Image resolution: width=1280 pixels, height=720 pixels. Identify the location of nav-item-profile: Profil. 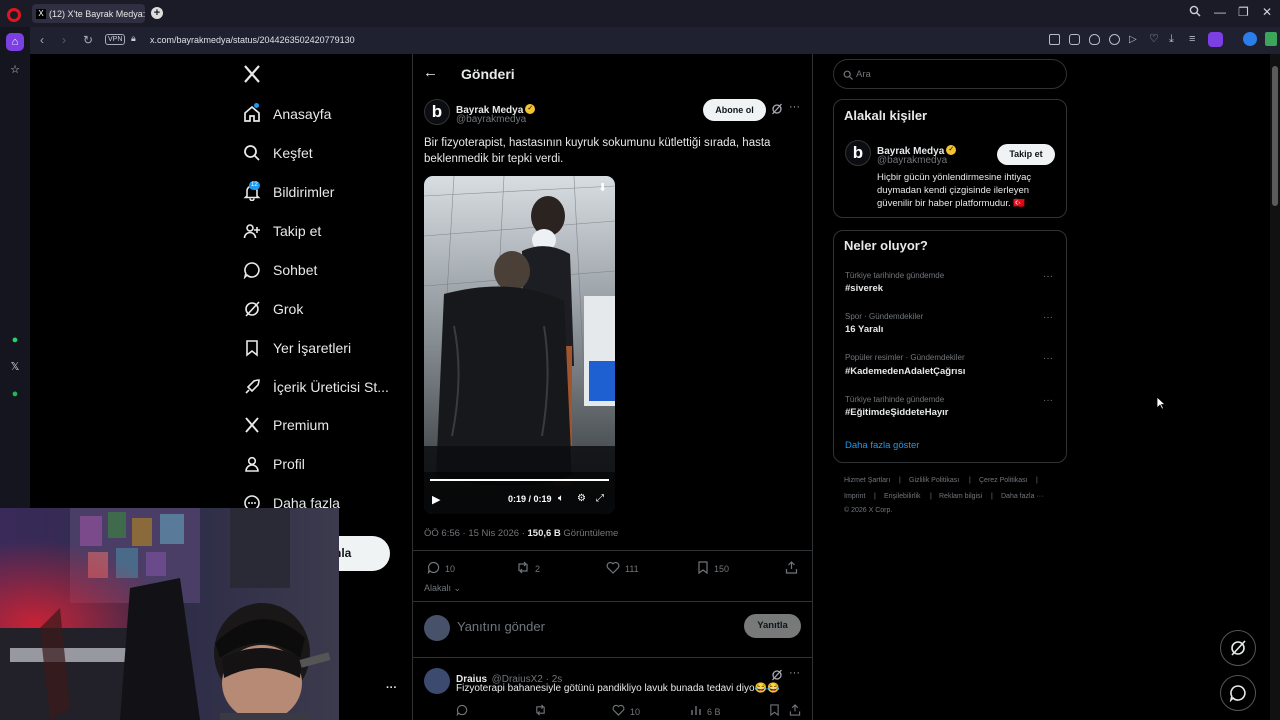
(273, 464).